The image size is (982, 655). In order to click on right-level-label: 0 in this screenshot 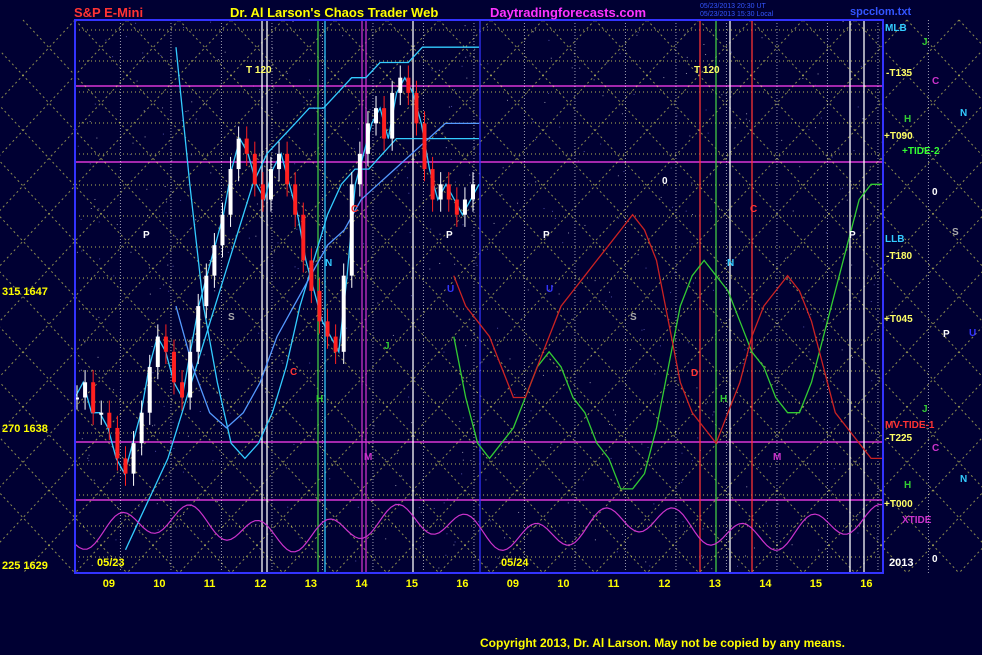, I will do `click(935, 192)`.